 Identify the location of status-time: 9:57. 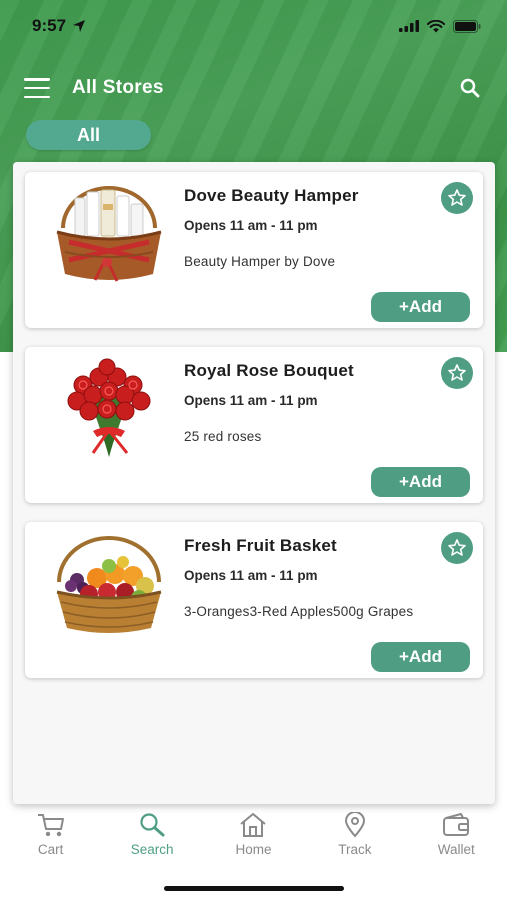
(59, 26).